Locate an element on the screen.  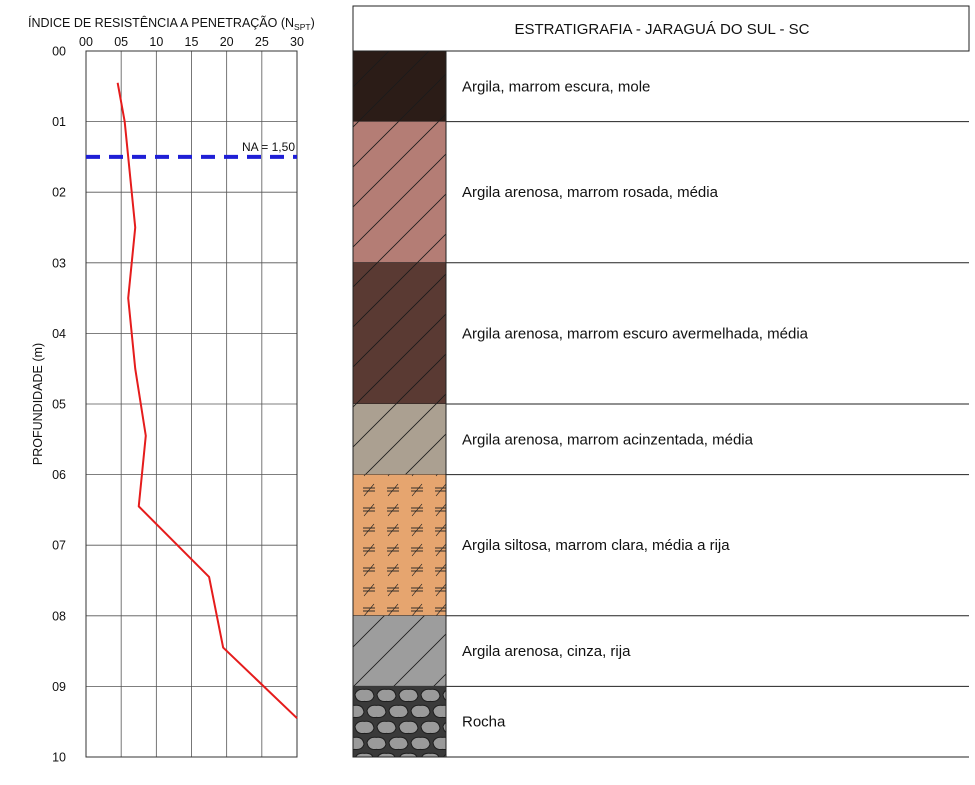
x-tick-label: 25 is located at coordinates (262, 42).